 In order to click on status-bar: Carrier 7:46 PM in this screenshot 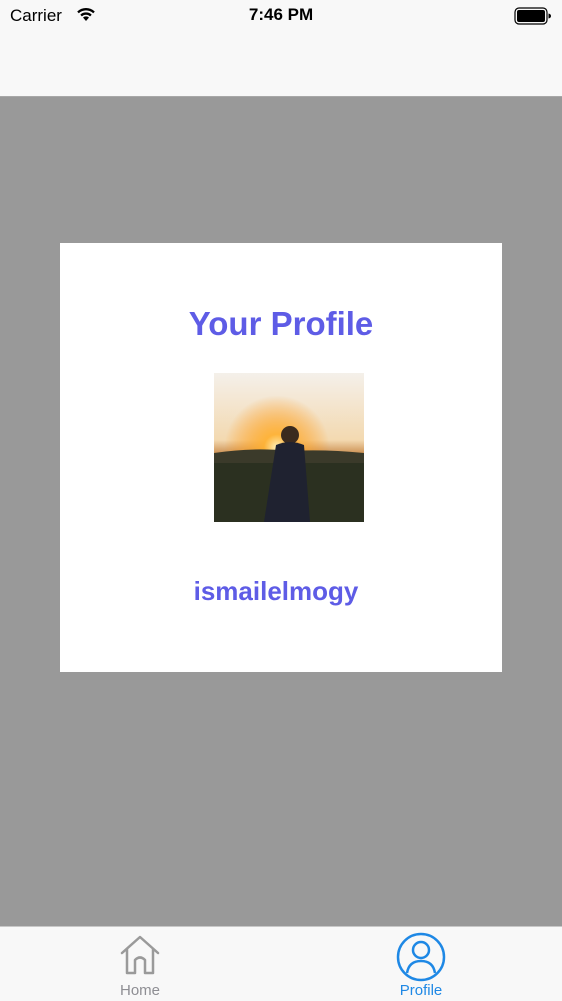, I will do `click(281, 16)`.